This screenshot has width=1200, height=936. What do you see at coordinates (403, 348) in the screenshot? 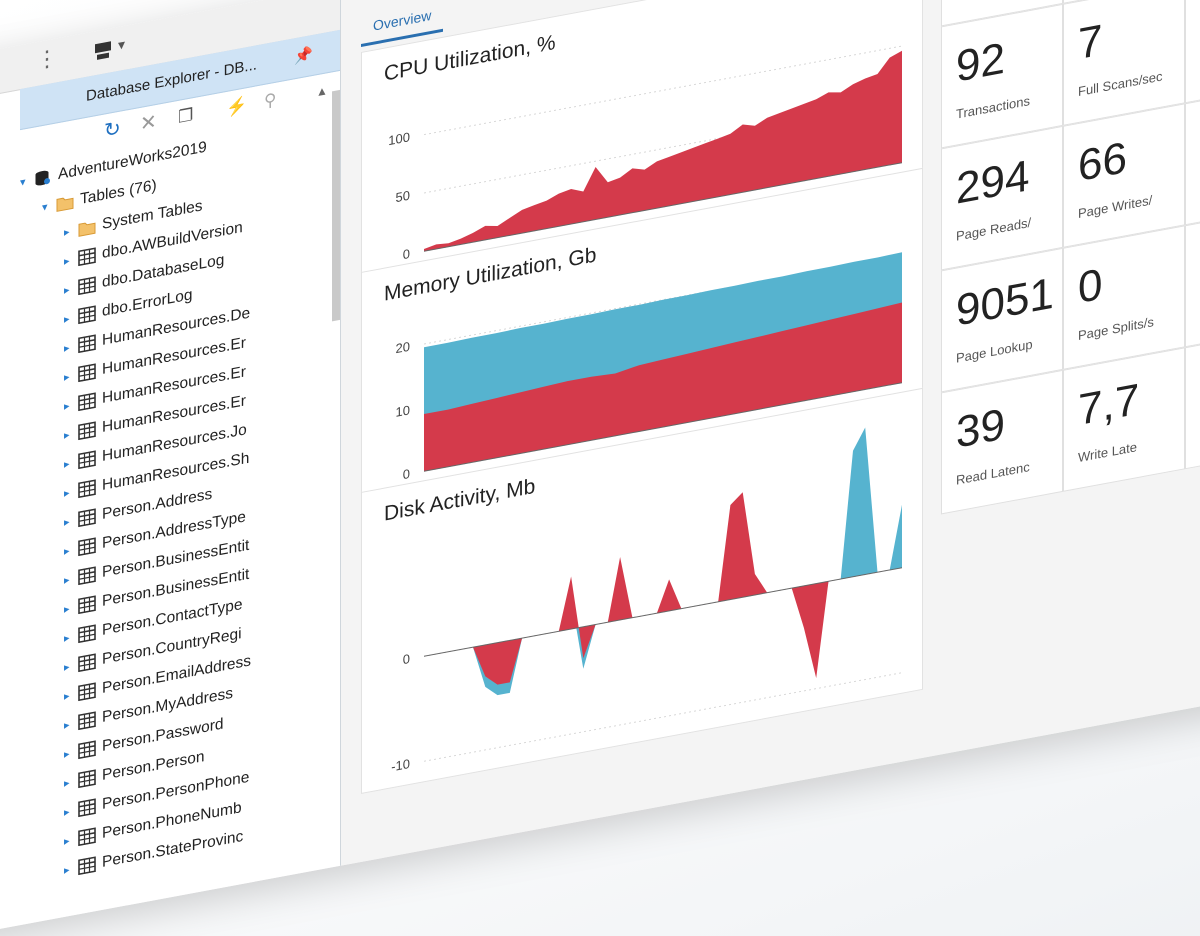
I see `y-tick-label: 20` at bounding box center [403, 348].